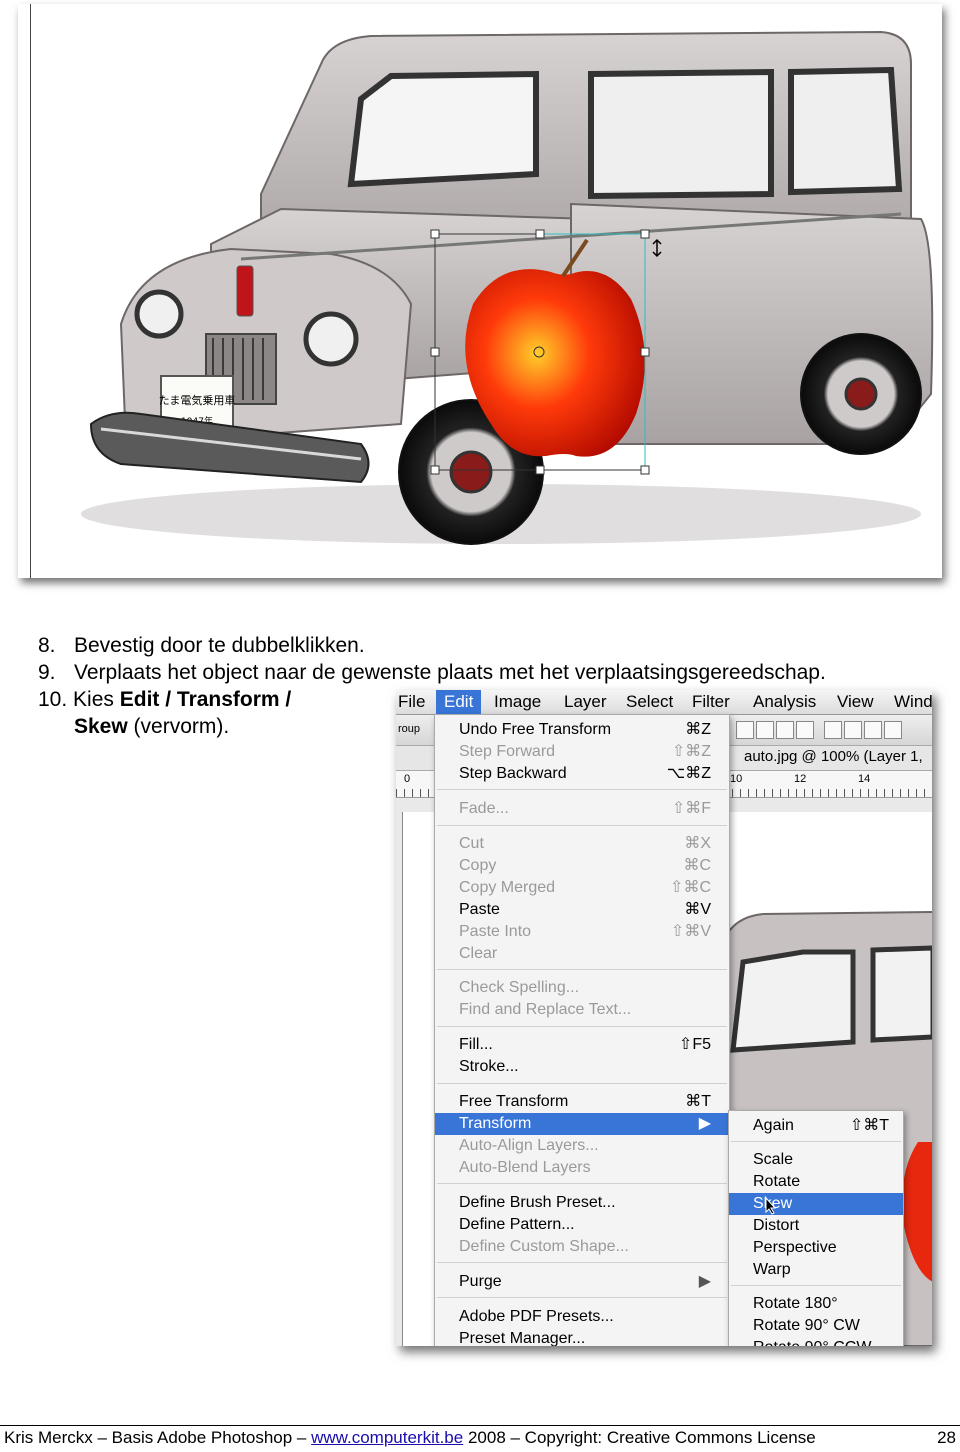 This screenshot has width=960, height=1452. I want to click on mouse-cursor-icon, so click(771, 1206).